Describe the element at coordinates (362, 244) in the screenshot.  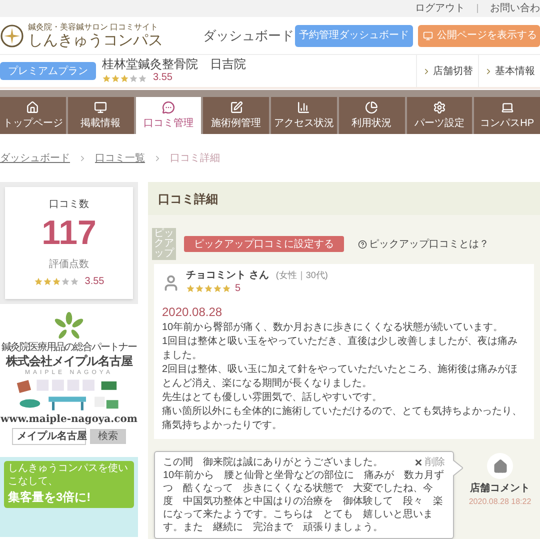
I see `help-icon` at that location.